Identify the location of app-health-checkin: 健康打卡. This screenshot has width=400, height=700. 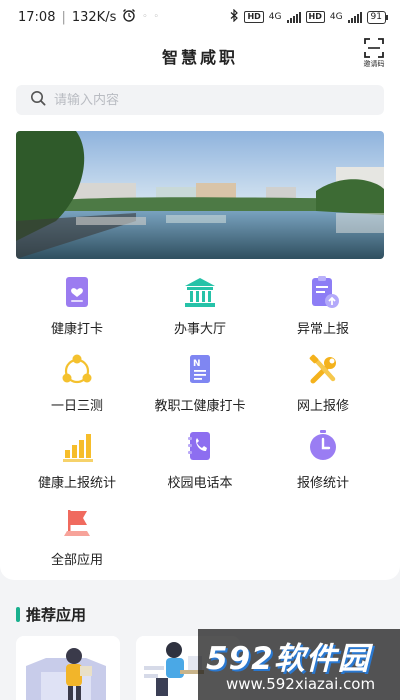
(77, 311).